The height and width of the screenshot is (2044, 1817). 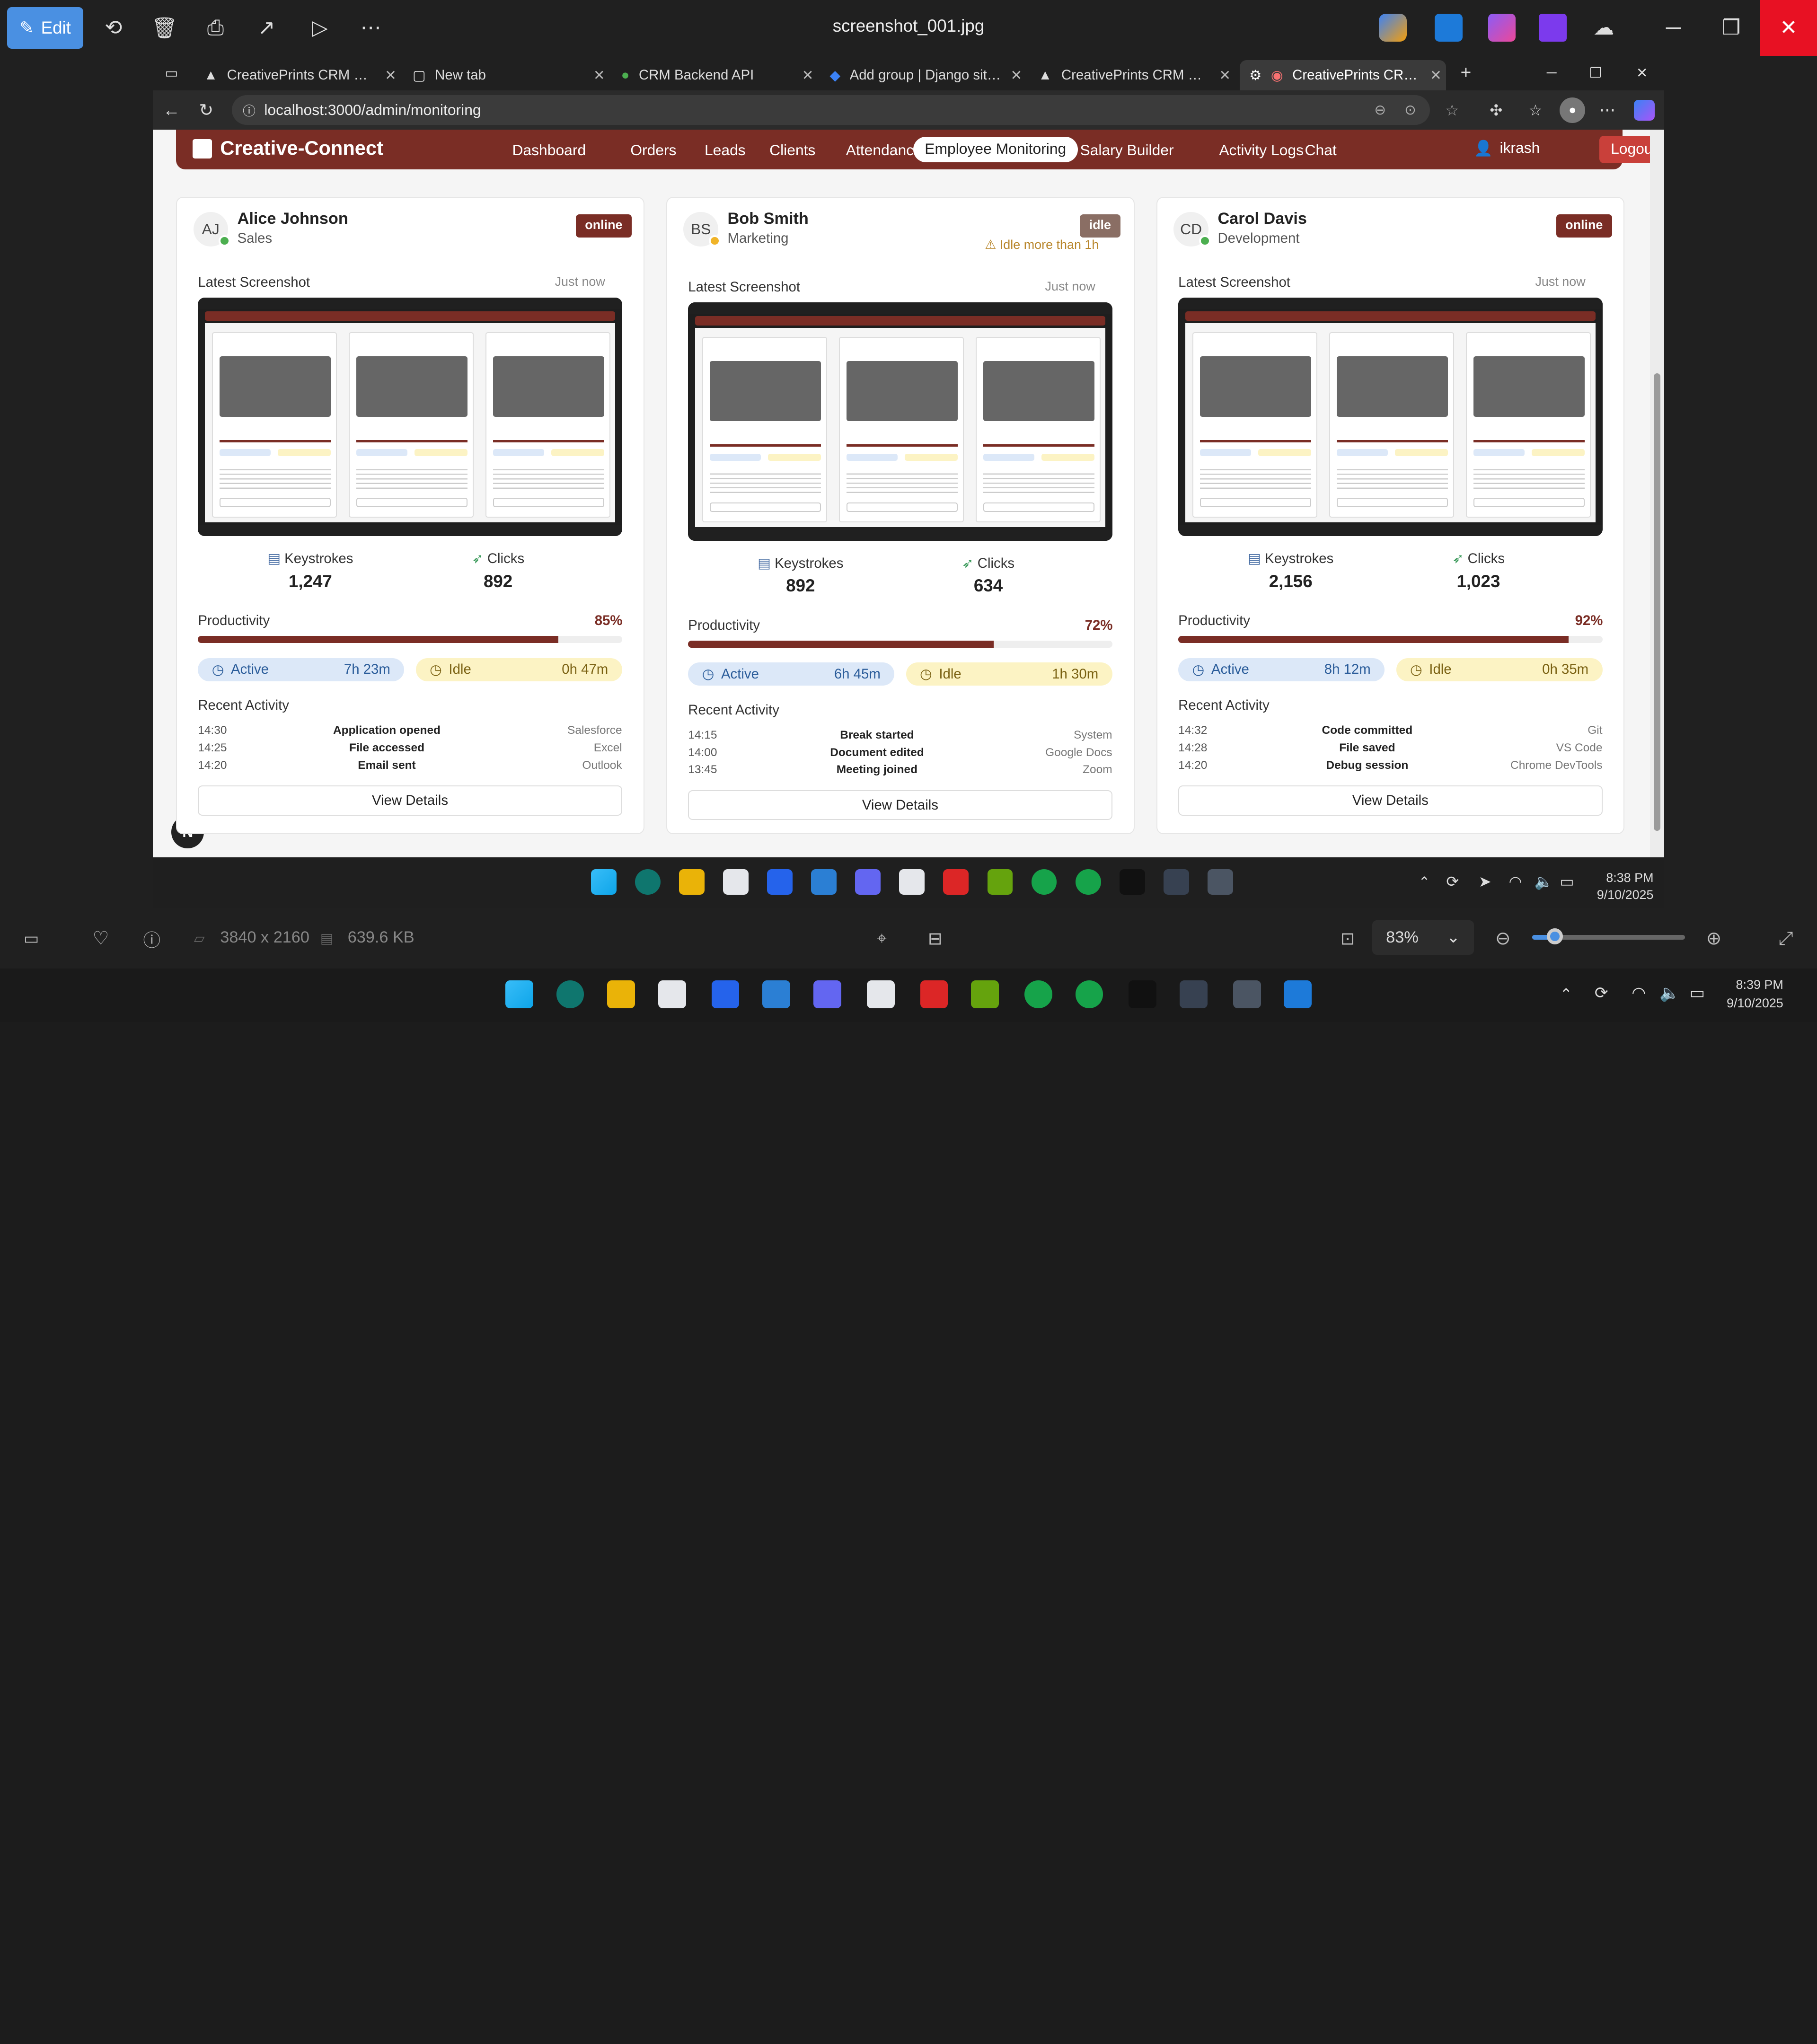 I want to click on photos-icon, so click(x=1298, y=994).